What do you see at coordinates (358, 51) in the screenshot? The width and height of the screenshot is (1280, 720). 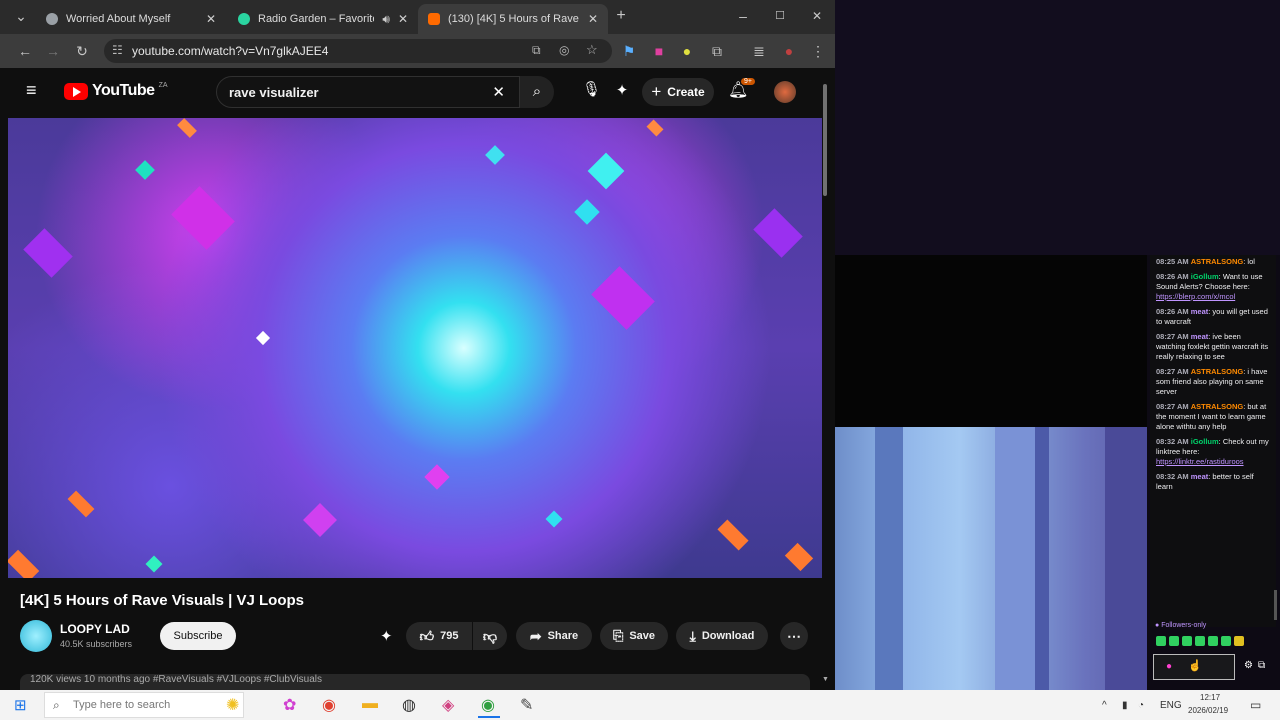 I see `address-bar: ☷ youtube.com/watch?v=Vn7glkAJEE4 ⧉ ◎ ☆` at bounding box center [358, 51].